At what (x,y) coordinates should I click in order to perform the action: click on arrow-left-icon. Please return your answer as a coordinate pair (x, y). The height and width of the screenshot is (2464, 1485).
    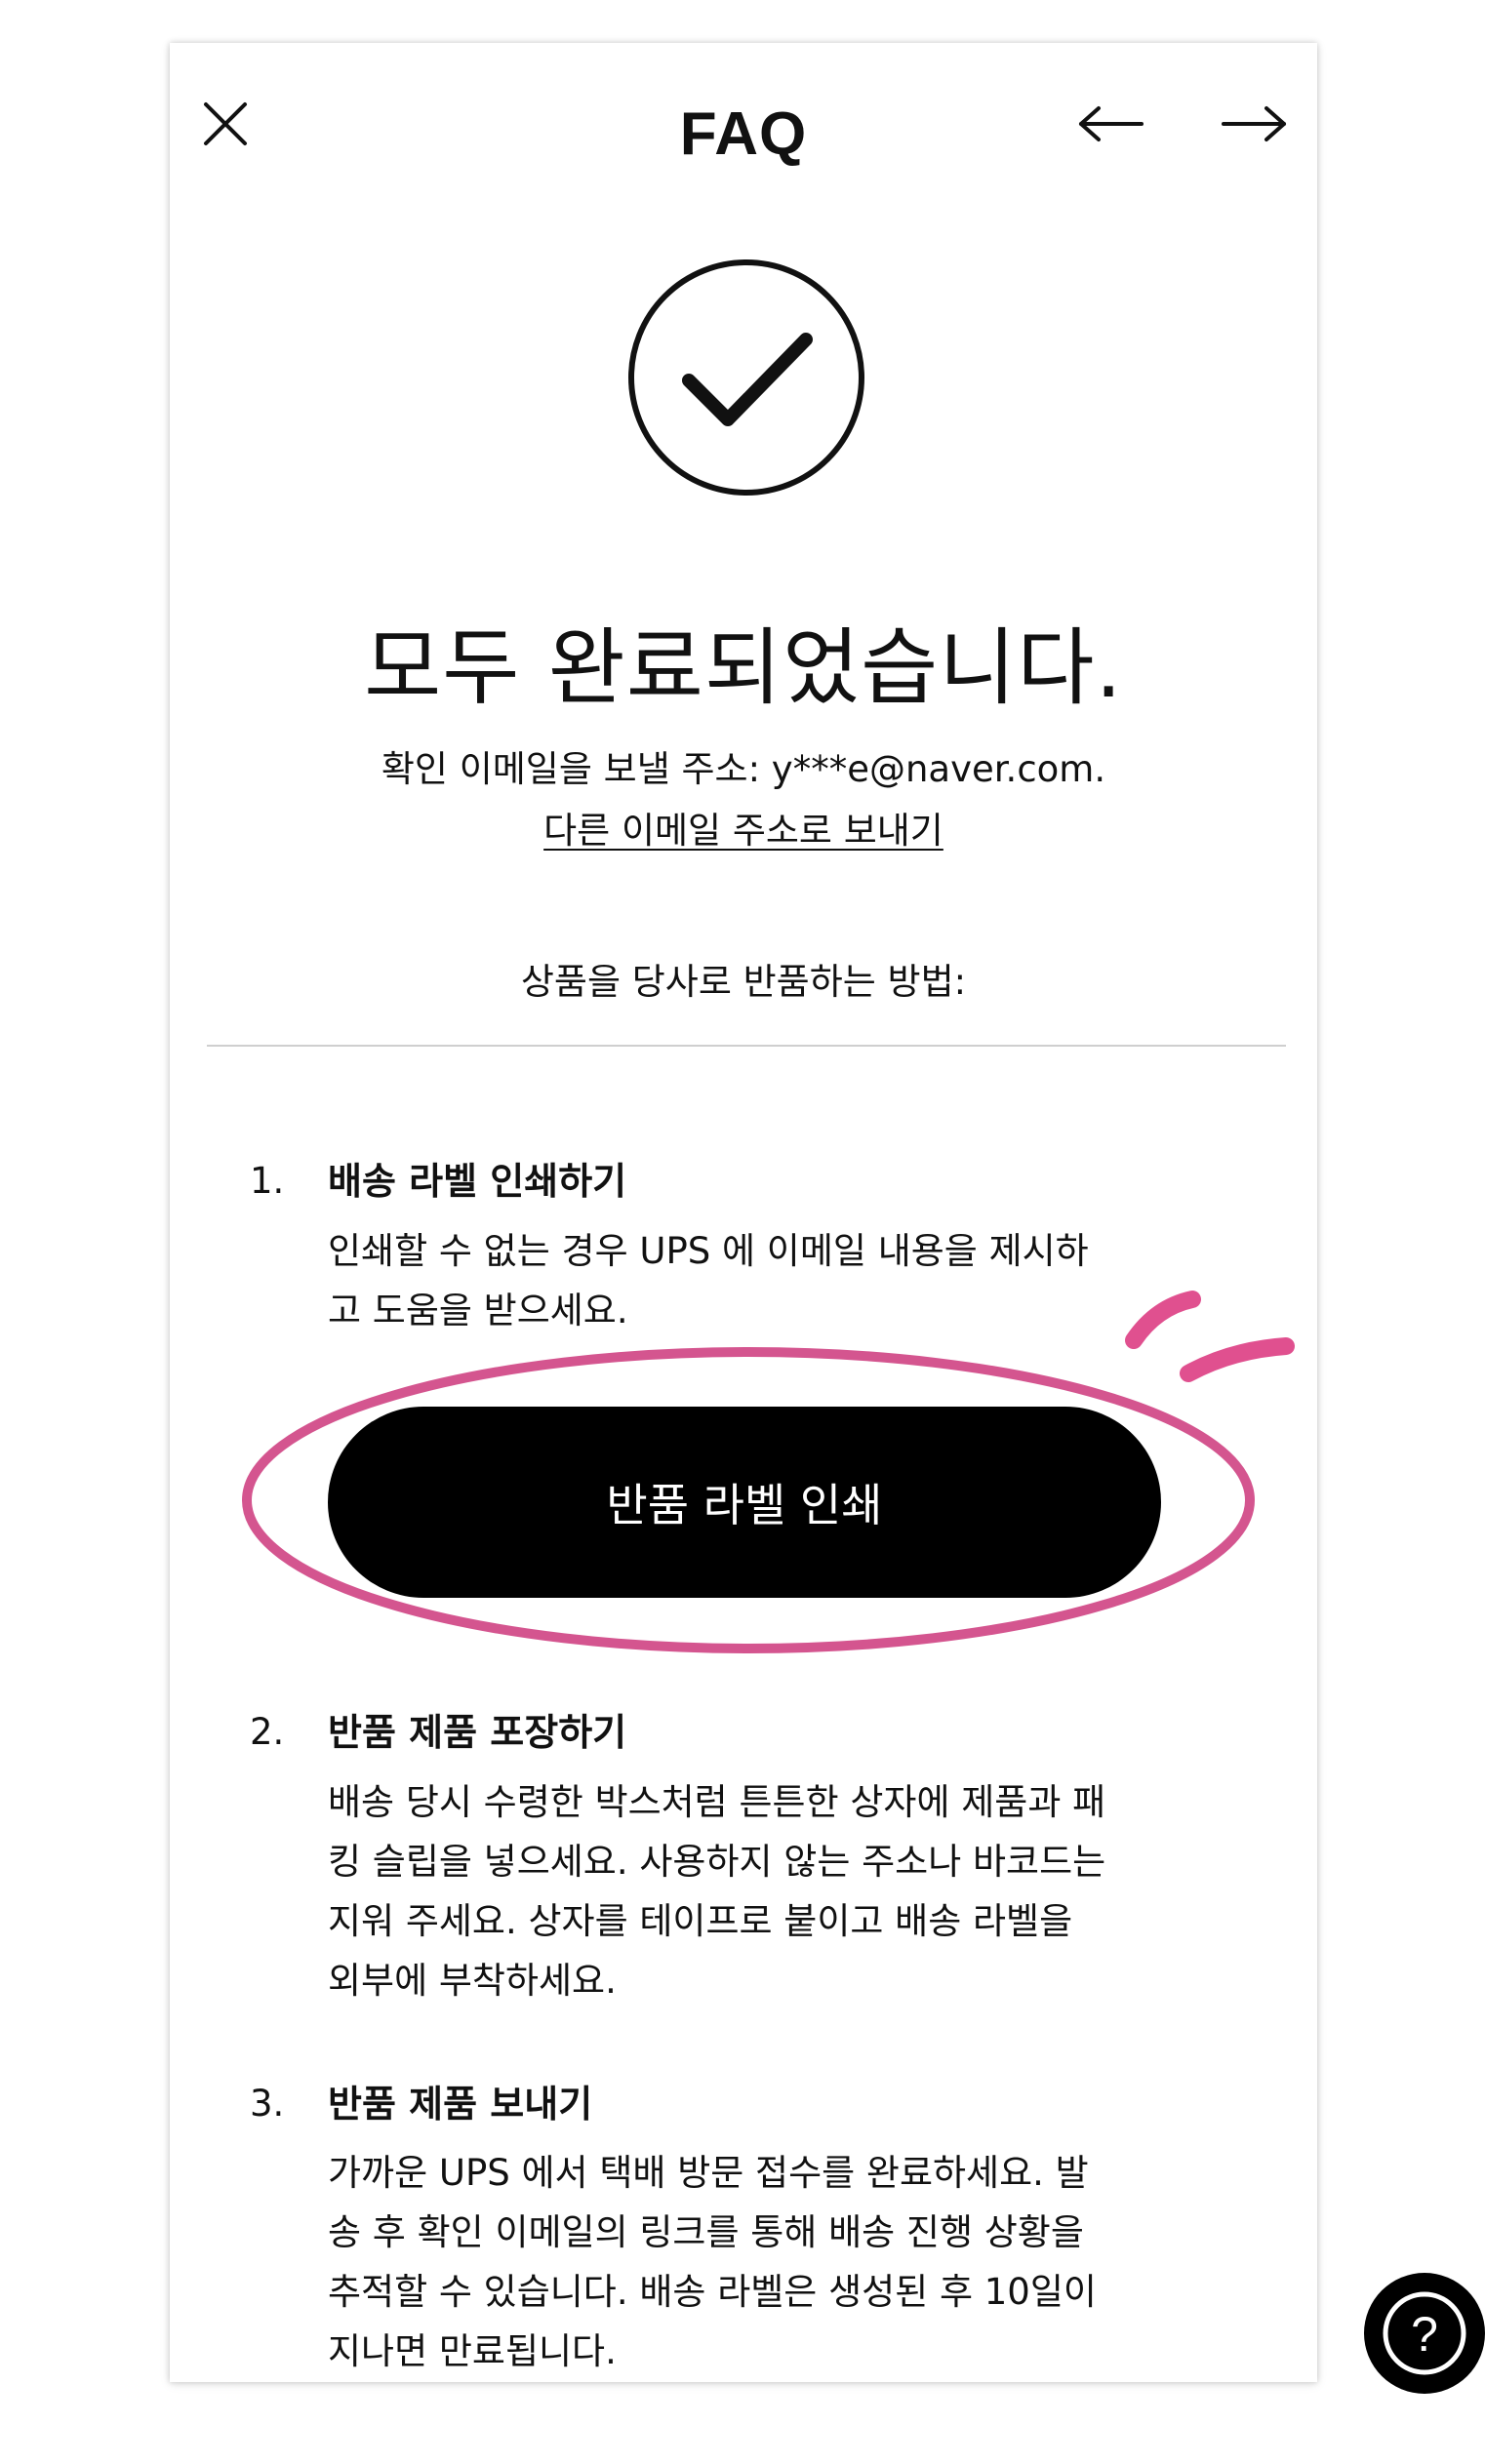
    Looking at the image, I should click on (1111, 123).